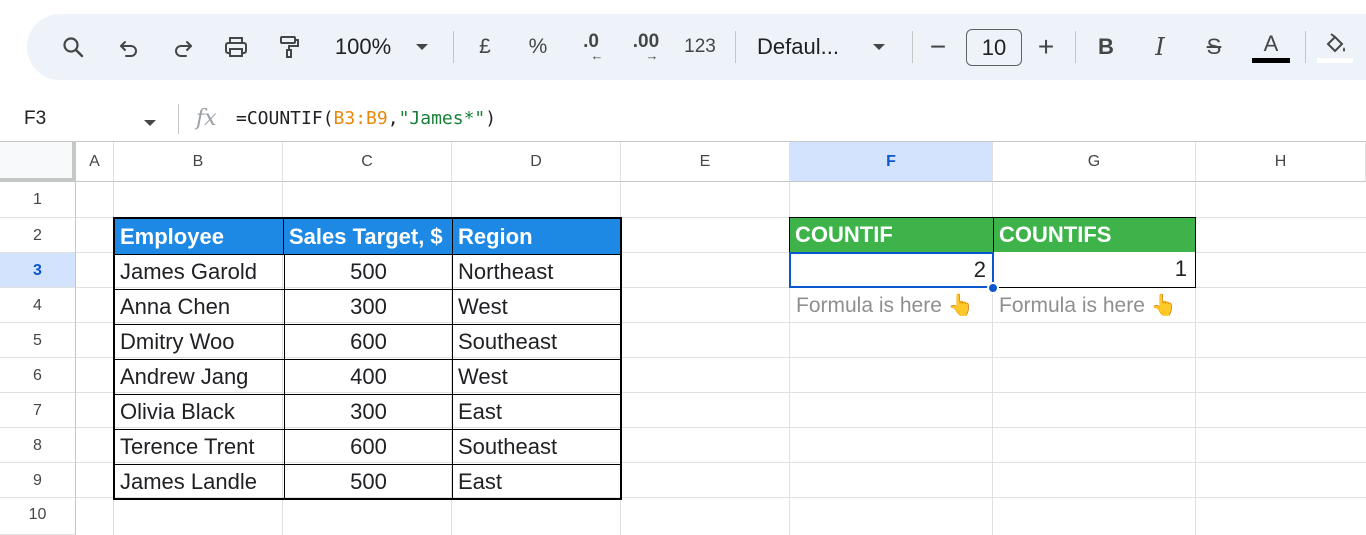  Describe the element at coordinates (38, 375) in the screenshot. I see `row-header-6: 6` at that location.